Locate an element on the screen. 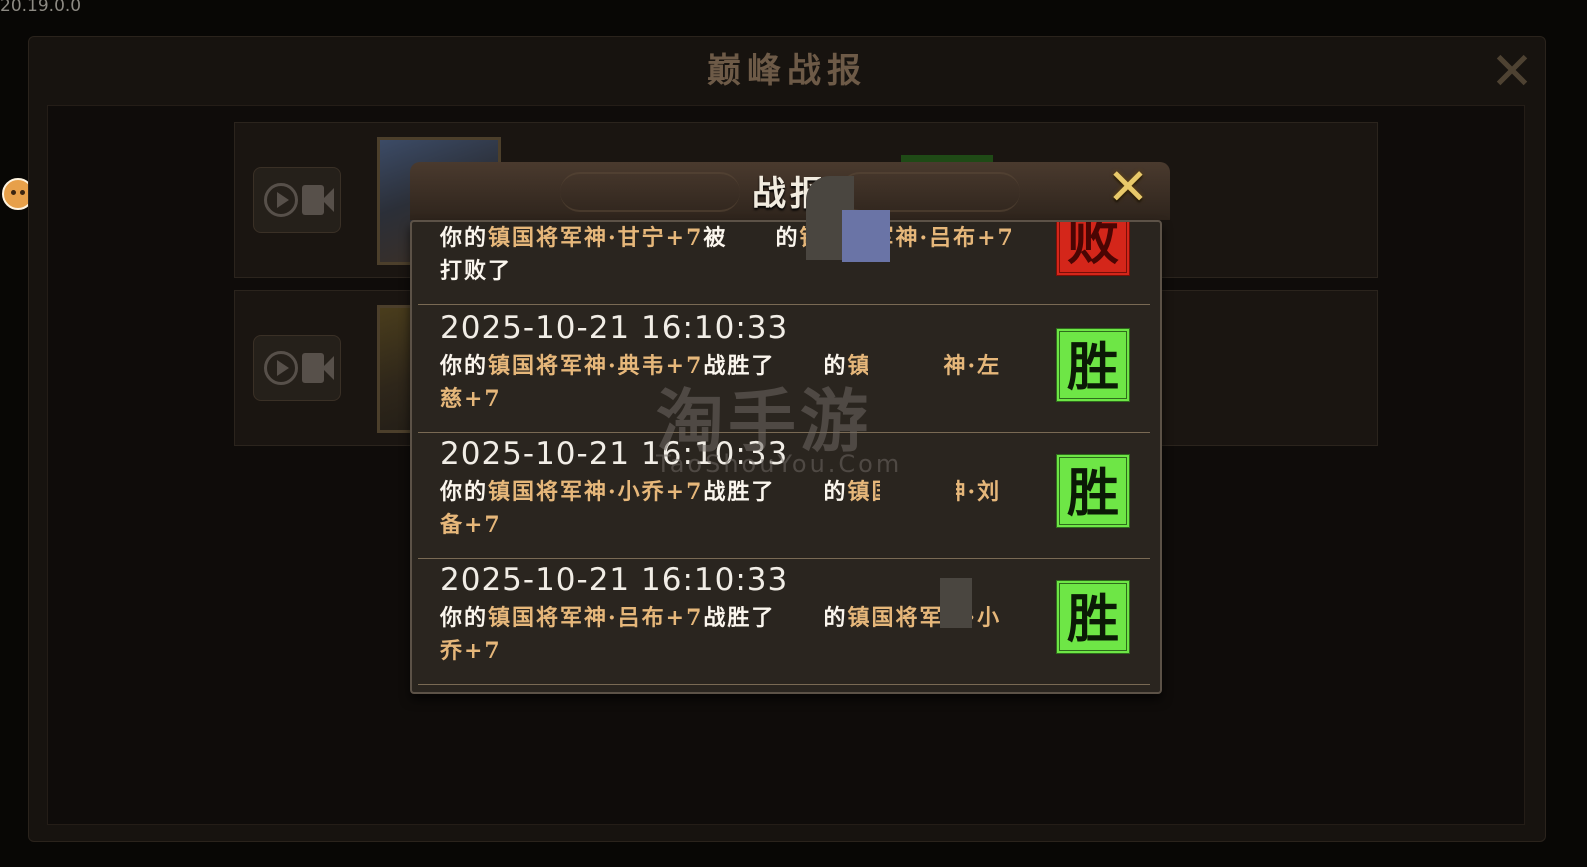 This screenshot has height=867, width=1587. peak-report-title: 巅峰战报 is located at coordinates (787, 71).